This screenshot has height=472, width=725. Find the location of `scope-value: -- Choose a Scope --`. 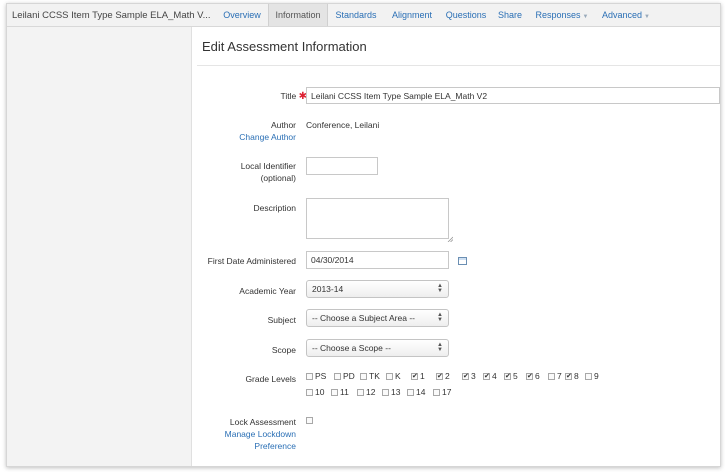

scope-value: -- Choose a Scope -- is located at coordinates (351, 348).